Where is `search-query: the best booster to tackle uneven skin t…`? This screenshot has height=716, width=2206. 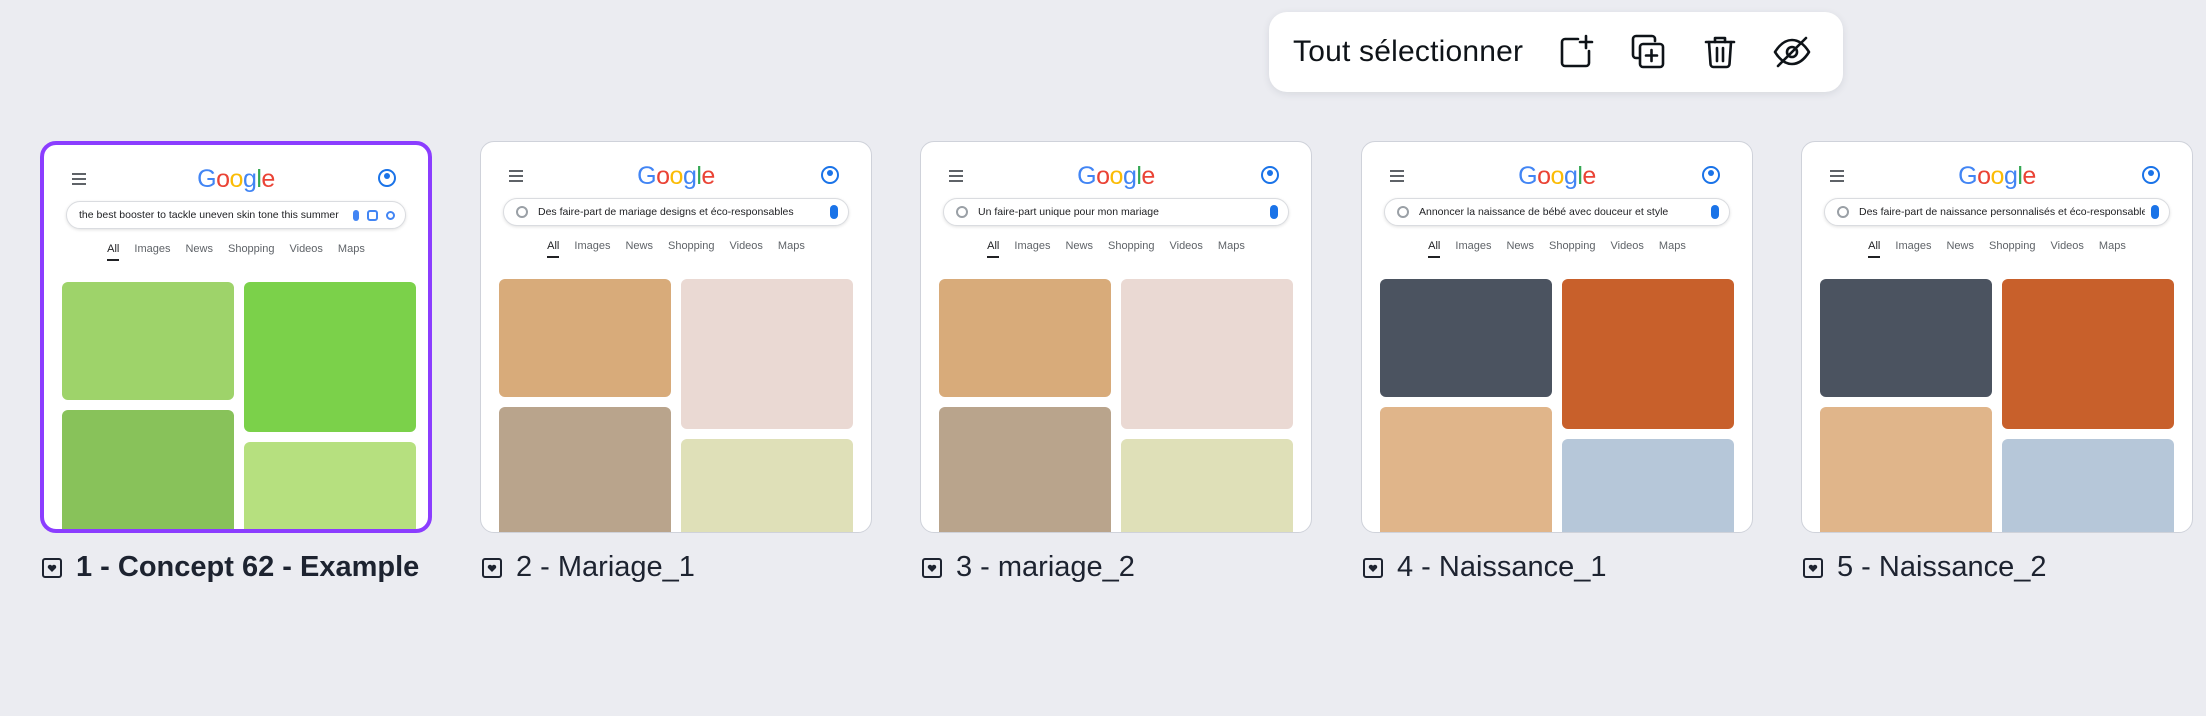 search-query: the best booster to tackle uneven skin t… is located at coordinates (209, 215).